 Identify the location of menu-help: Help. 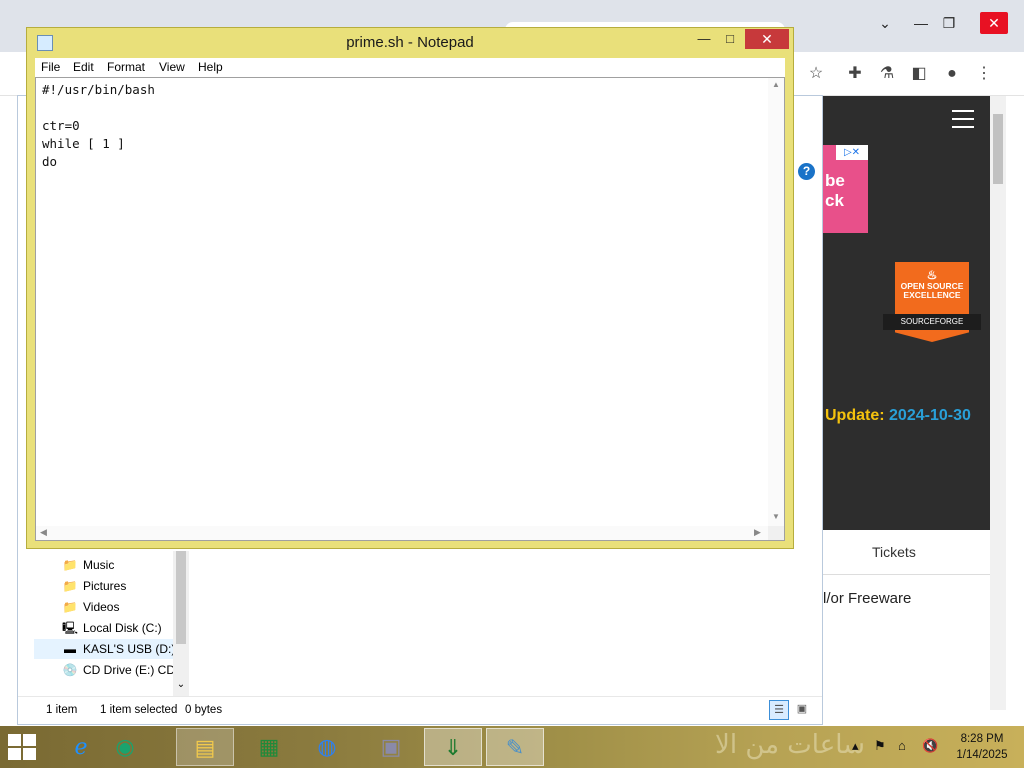
(210, 67).